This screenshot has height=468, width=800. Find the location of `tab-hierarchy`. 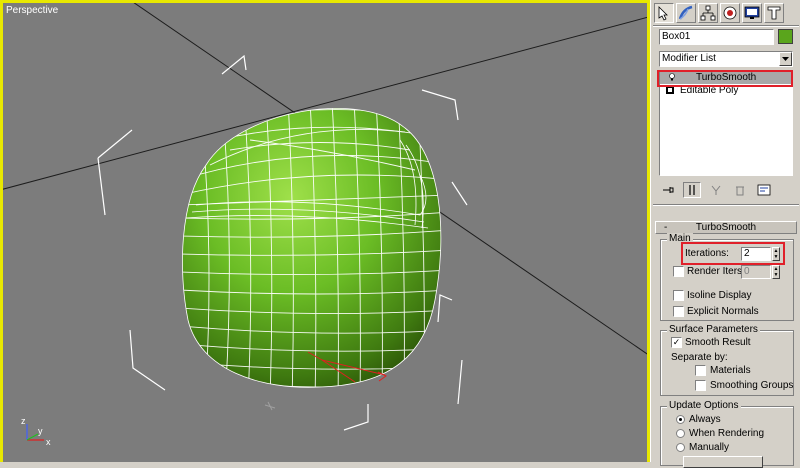

tab-hierarchy is located at coordinates (708, 13).